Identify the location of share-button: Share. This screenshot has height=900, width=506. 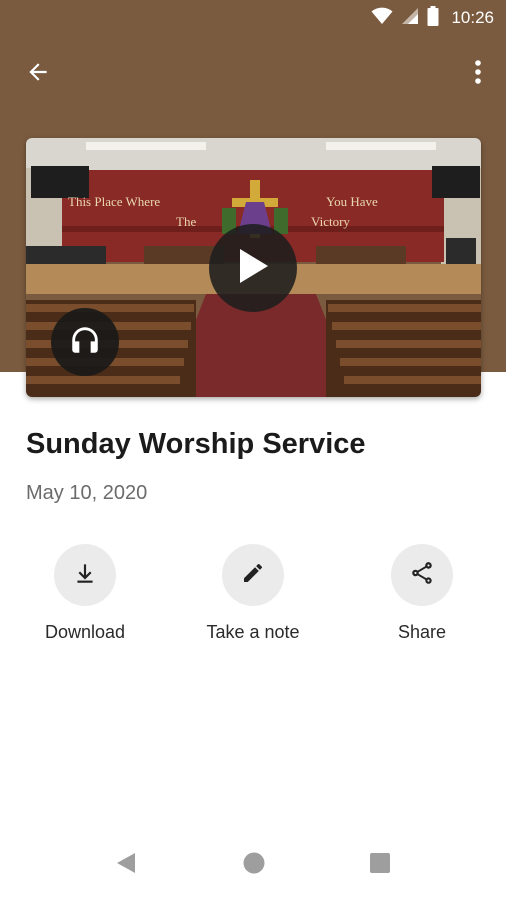
(421, 593).